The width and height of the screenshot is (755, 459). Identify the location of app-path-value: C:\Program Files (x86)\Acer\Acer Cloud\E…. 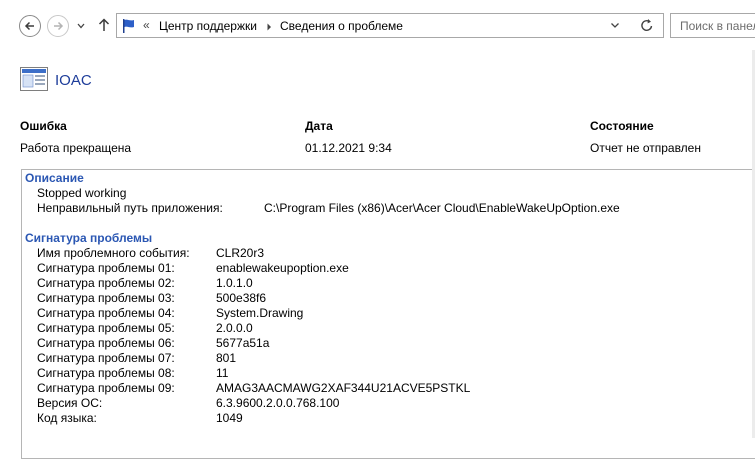
(442, 208).